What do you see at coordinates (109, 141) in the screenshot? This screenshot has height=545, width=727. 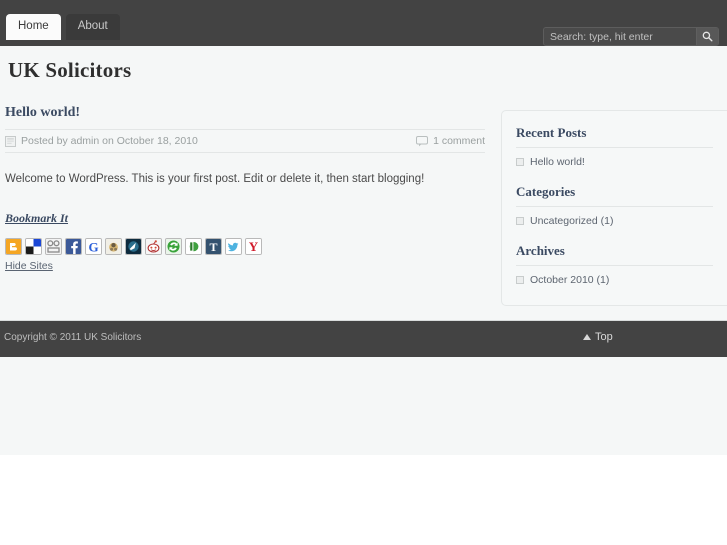 I see `post-meta-text: Posted by admin on October 18, 2010` at bounding box center [109, 141].